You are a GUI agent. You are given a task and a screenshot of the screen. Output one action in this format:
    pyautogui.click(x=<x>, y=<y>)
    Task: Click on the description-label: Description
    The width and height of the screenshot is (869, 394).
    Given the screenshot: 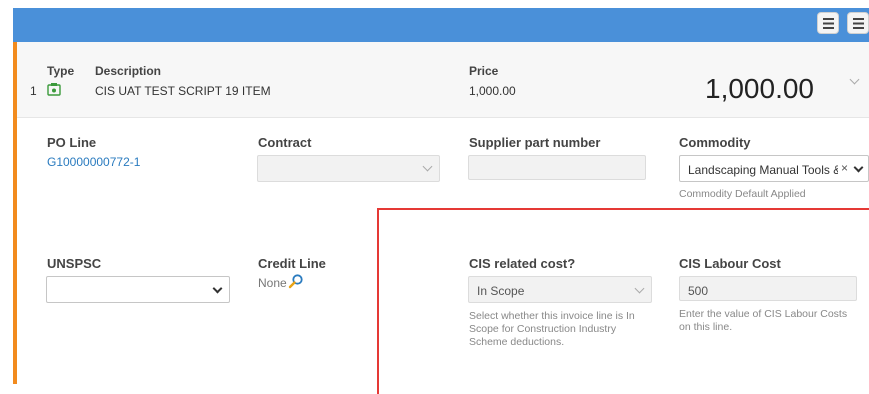 What is the action you would take?
    pyautogui.click(x=128, y=71)
    